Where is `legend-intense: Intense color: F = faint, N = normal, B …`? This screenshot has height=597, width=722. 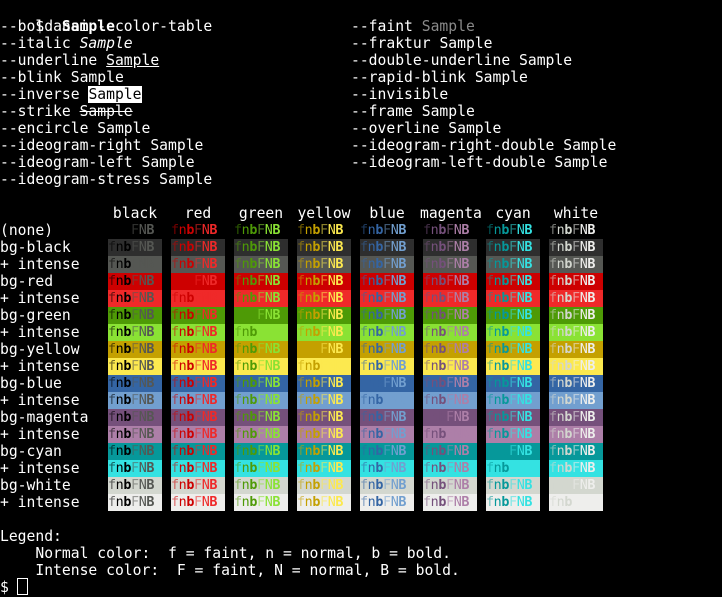
legend-intense: Intense color: F = faint, N = normal, B … is located at coordinates (230, 570).